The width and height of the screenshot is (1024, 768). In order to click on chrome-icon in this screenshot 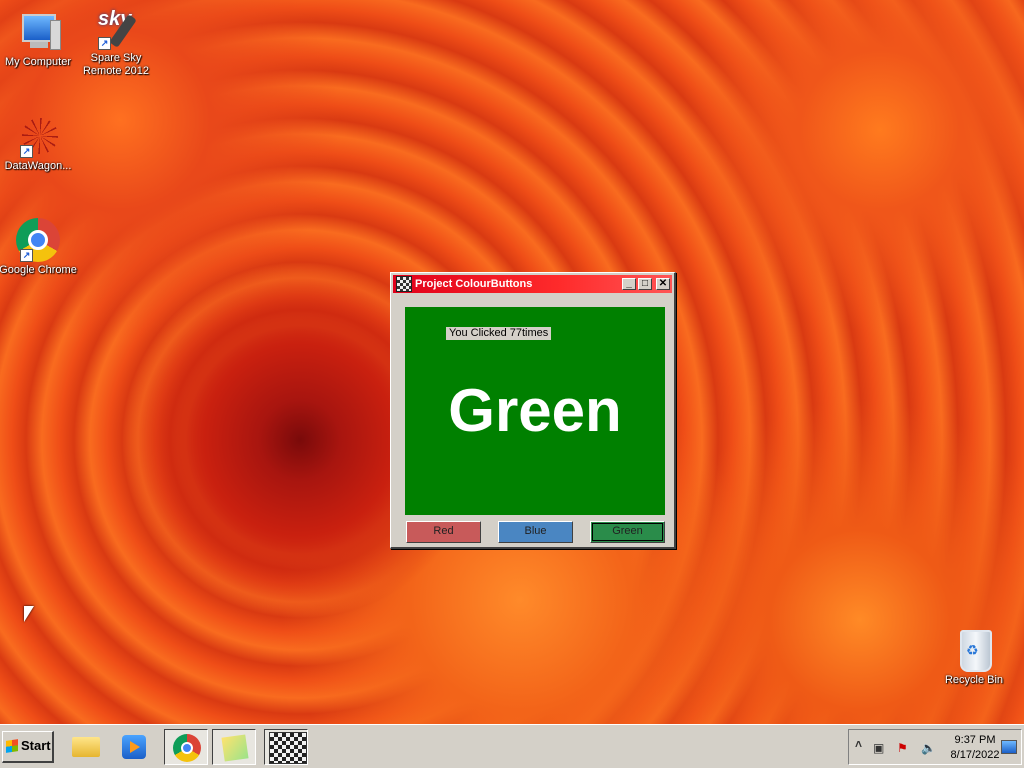, I will do `click(187, 748)`.